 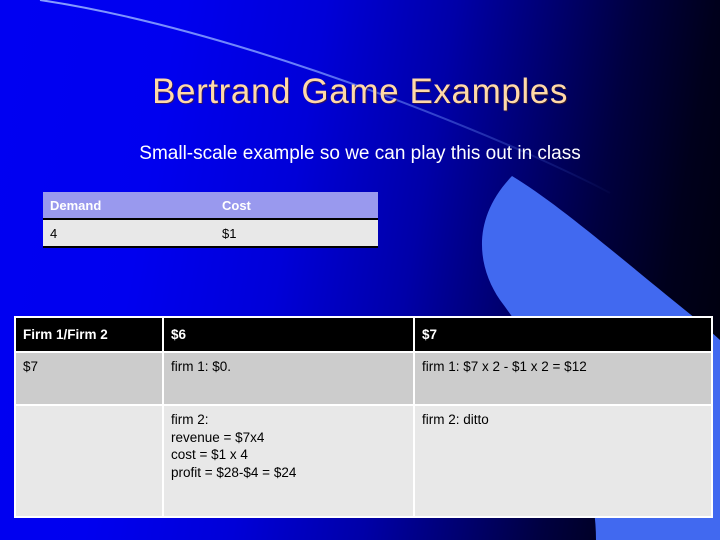 What do you see at coordinates (129, 234) in the screenshot?
I see `demand-value: 4` at bounding box center [129, 234].